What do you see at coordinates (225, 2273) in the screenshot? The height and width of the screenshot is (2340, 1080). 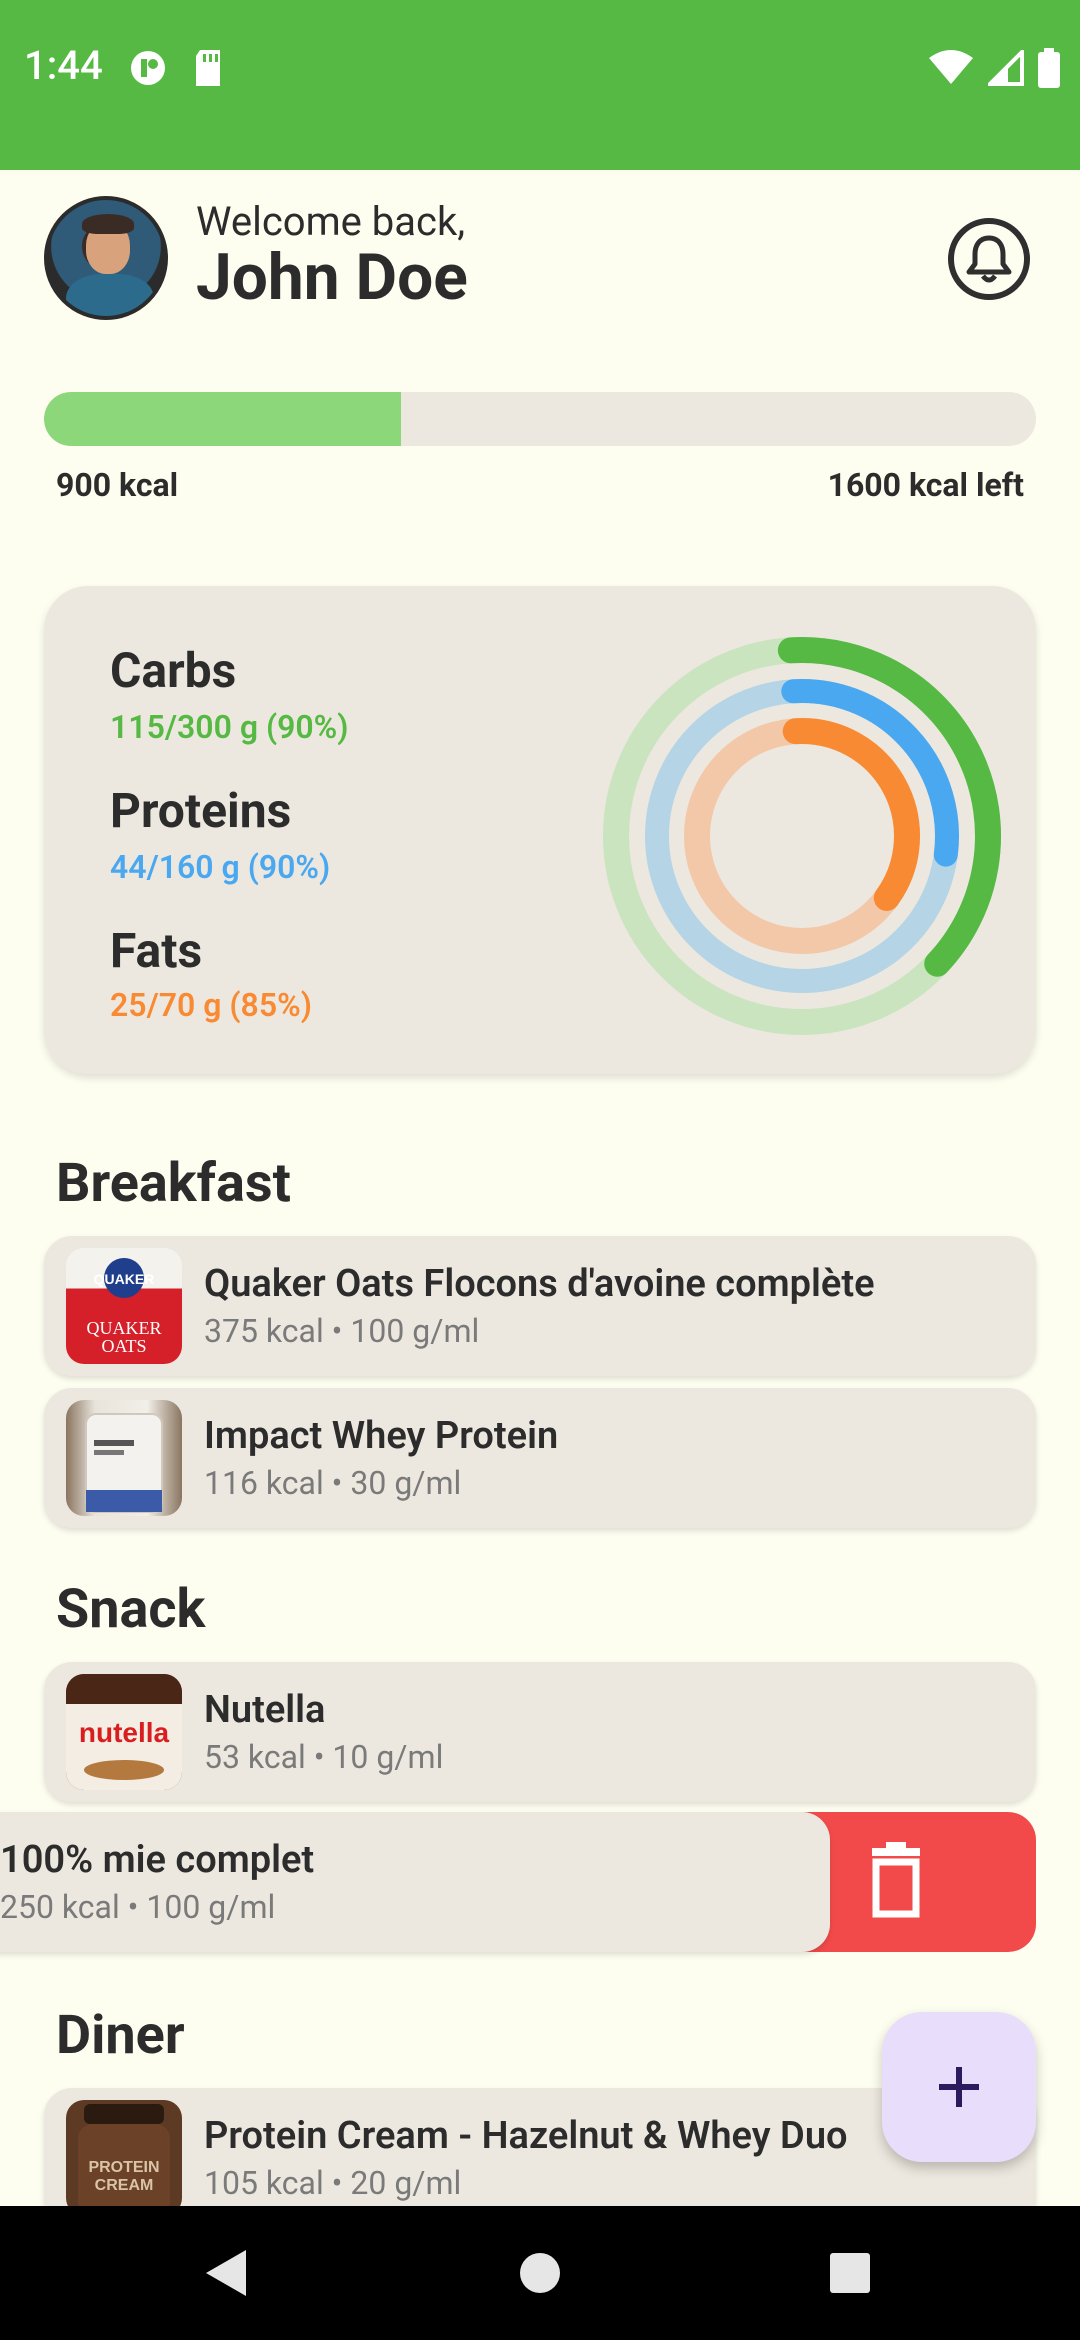 I see `back-icon` at bounding box center [225, 2273].